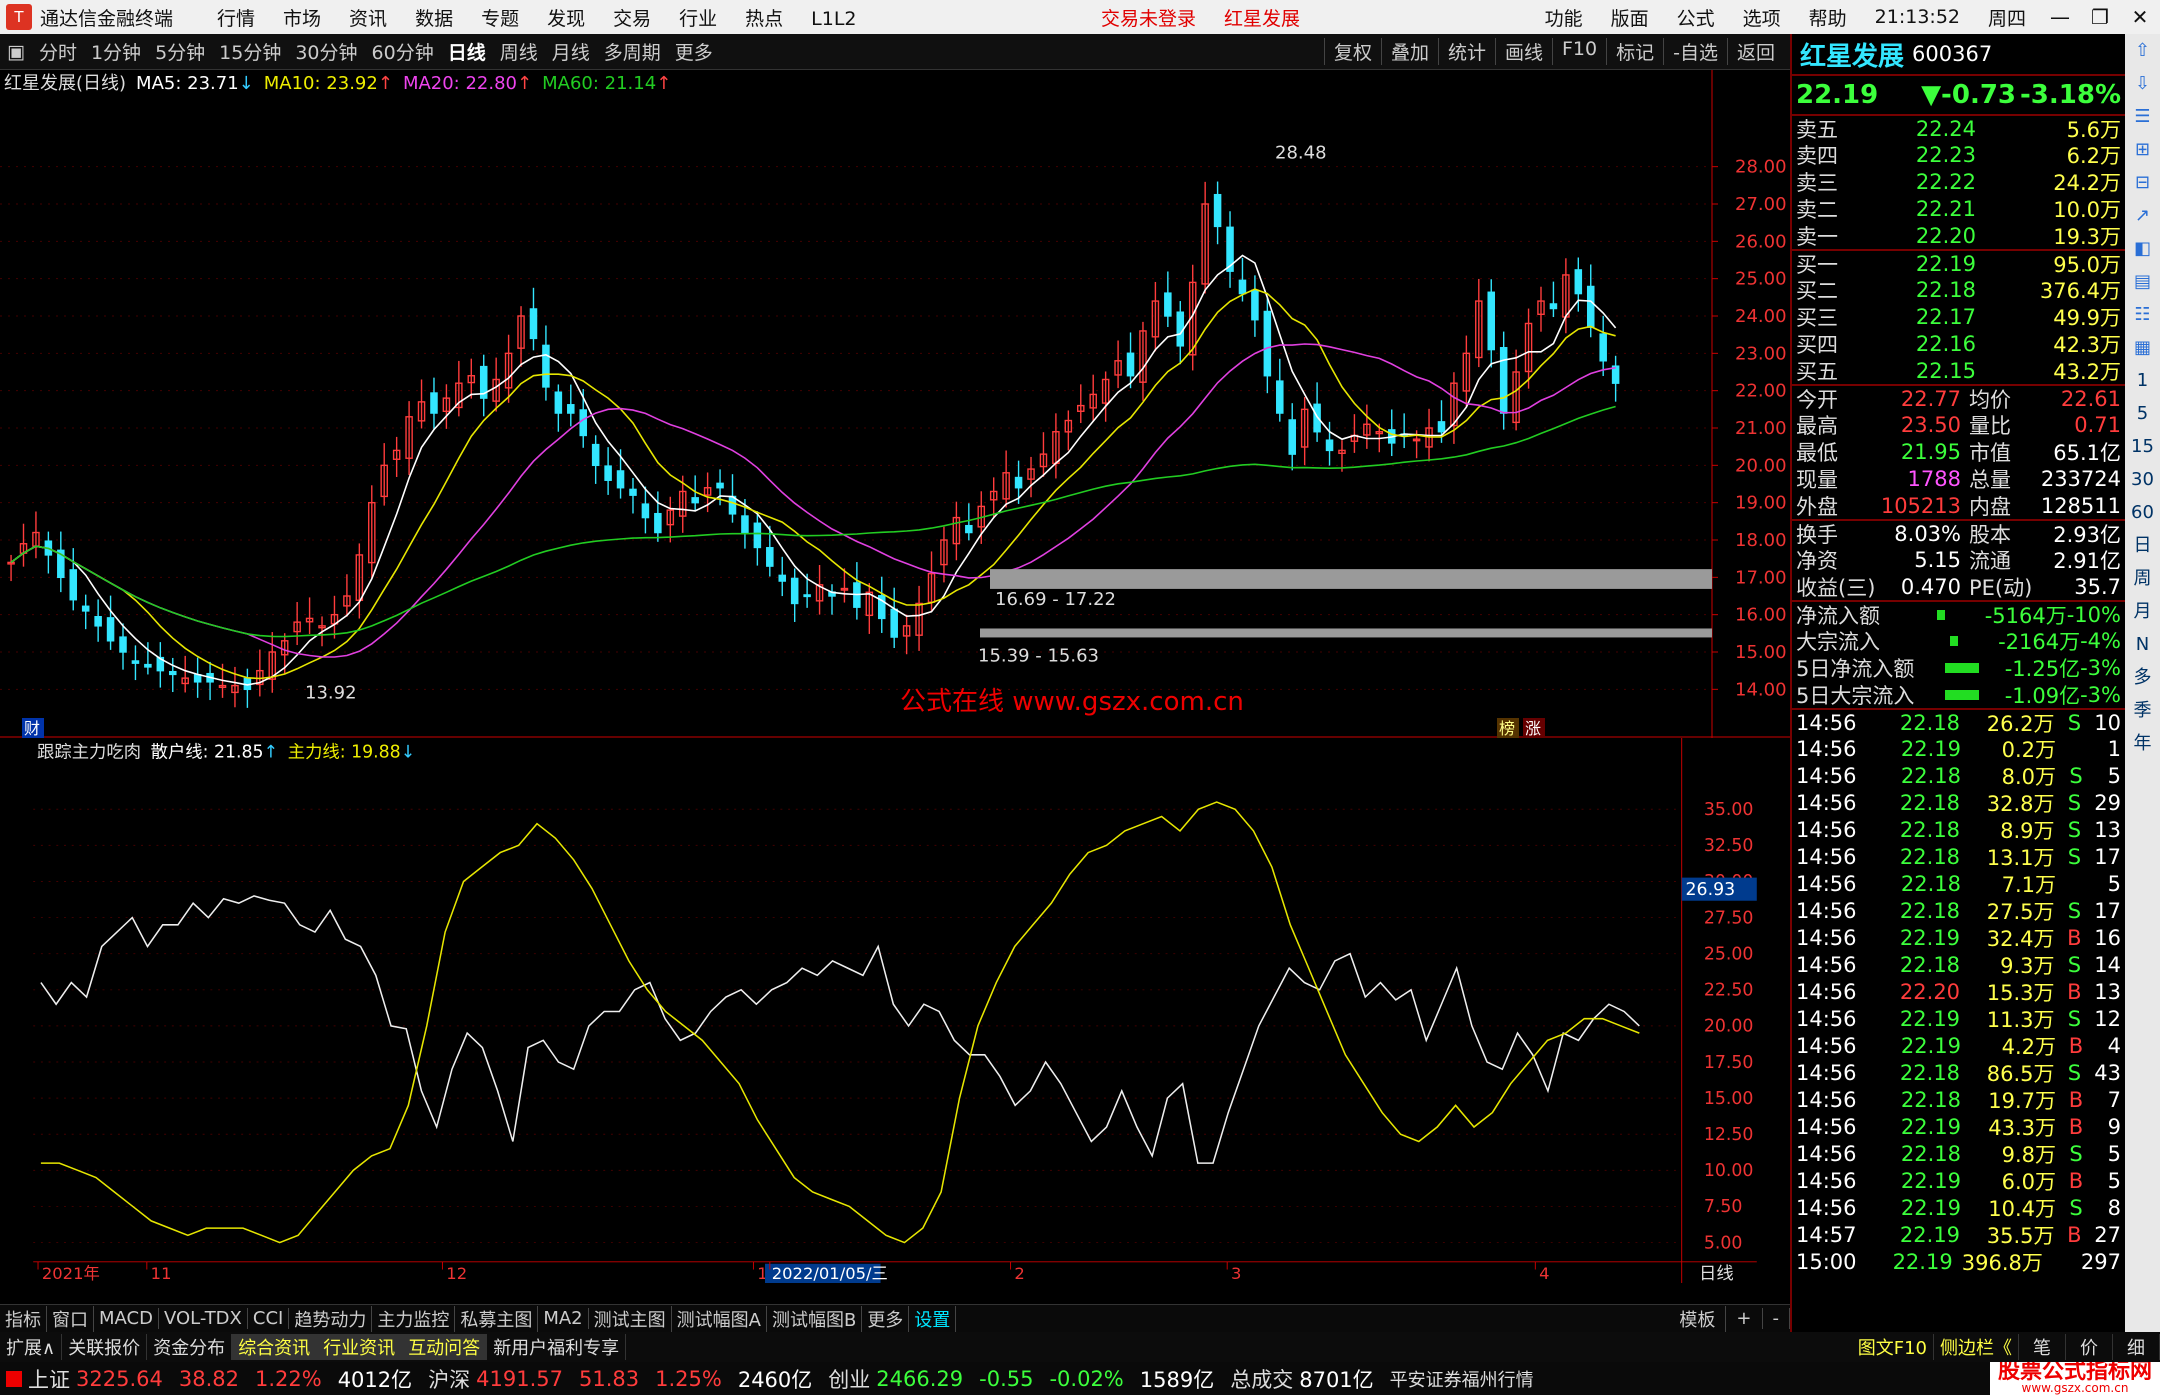 The width and height of the screenshot is (2160, 1395). I want to click on tool-0: 复权, so click(1352, 51).